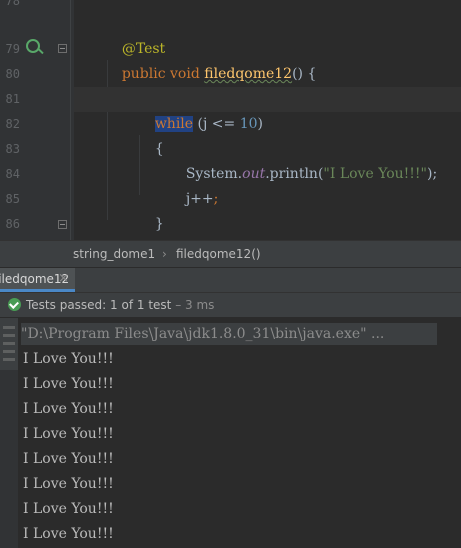  I want to click on line-number: 86, so click(12, 224).